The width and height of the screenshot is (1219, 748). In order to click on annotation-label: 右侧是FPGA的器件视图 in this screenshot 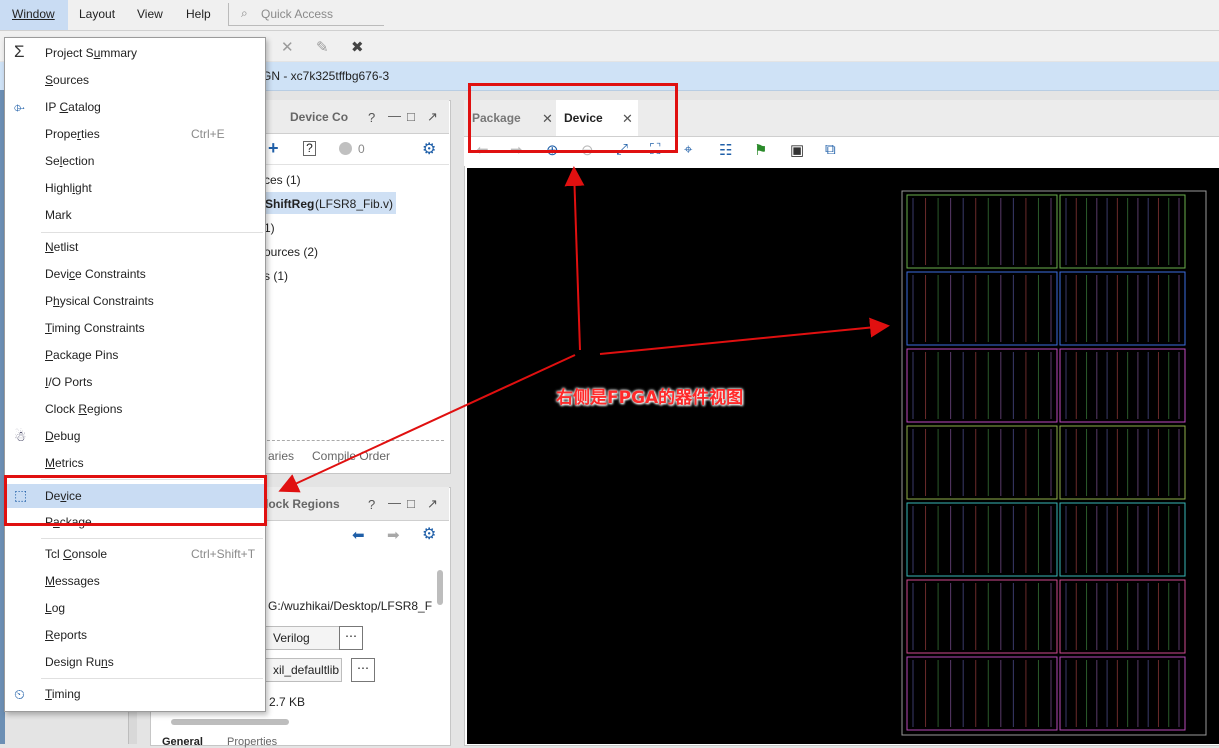, I will do `click(650, 398)`.